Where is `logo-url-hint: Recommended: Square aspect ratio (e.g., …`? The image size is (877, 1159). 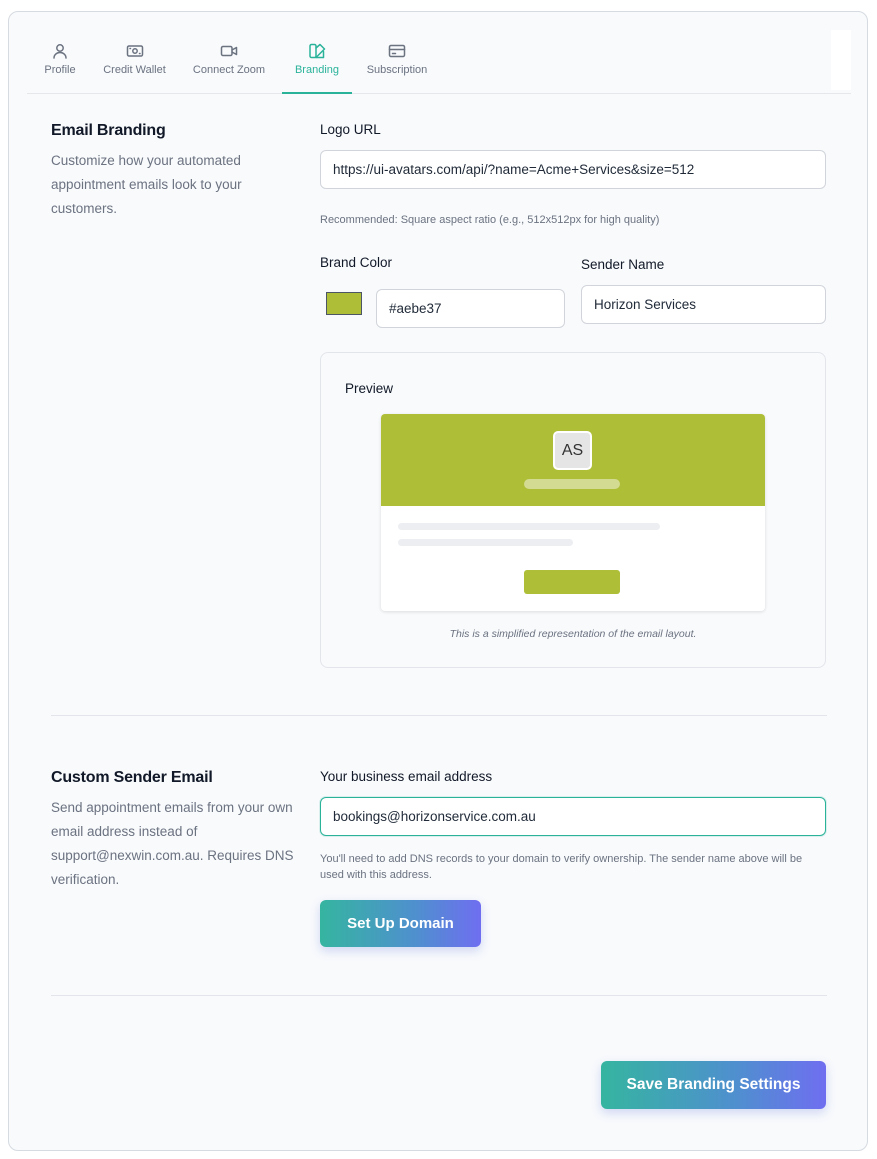 logo-url-hint: Recommended: Square aspect ratio (e.g., … is located at coordinates (490, 220).